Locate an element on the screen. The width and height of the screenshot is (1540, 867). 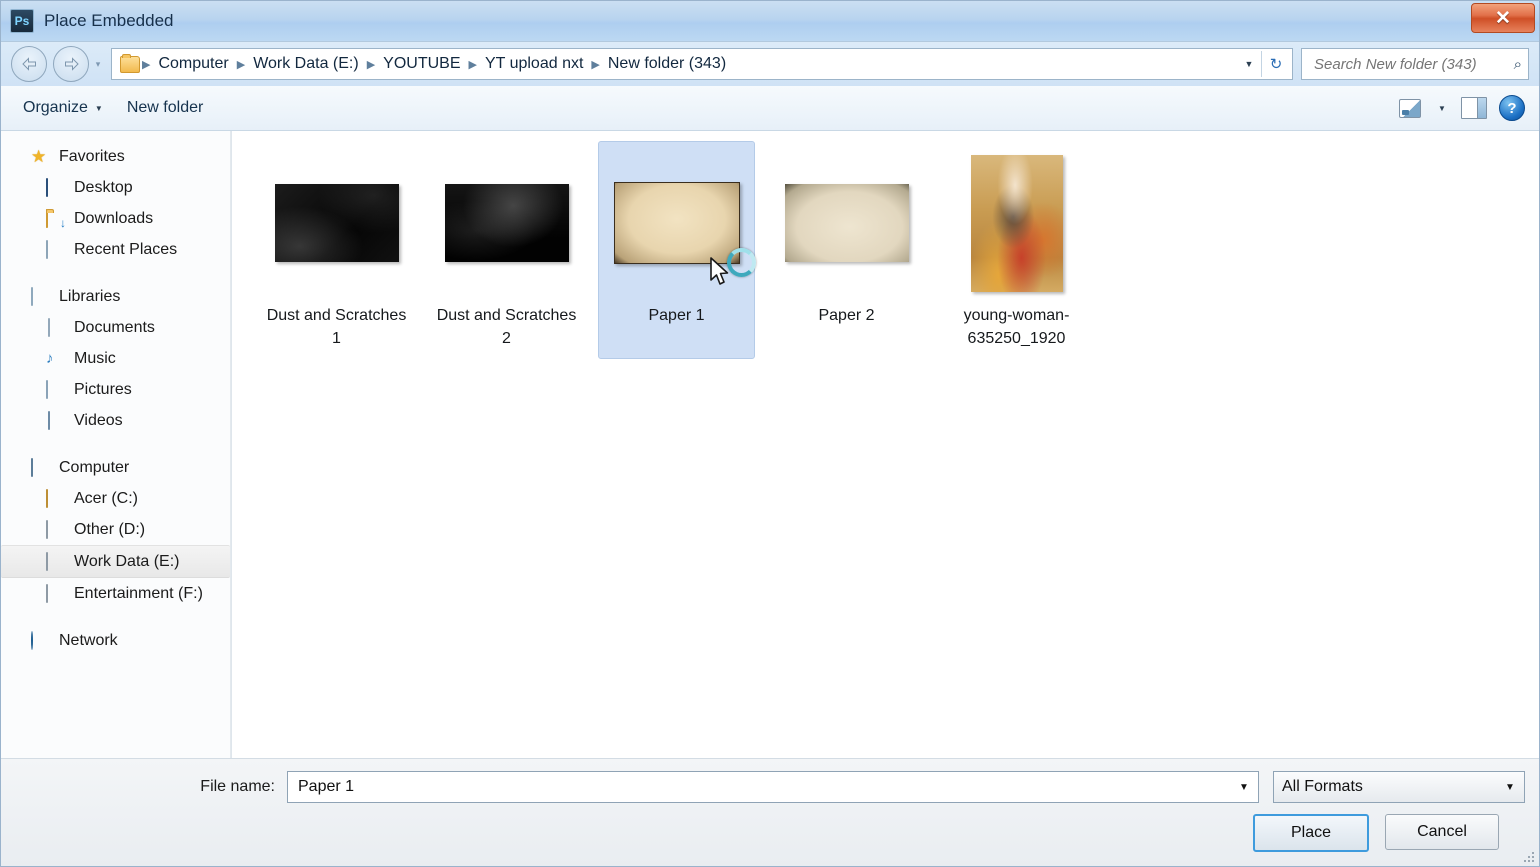
view-mode-dropdown-button: ▼ is located at coordinates (1442, 108).